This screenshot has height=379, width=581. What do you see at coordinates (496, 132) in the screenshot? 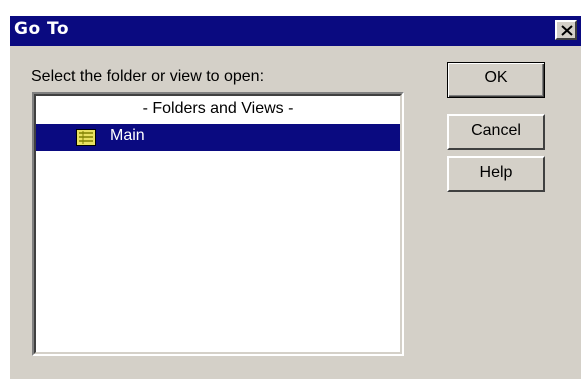
I see `cancel-button: Cancel` at bounding box center [496, 132].